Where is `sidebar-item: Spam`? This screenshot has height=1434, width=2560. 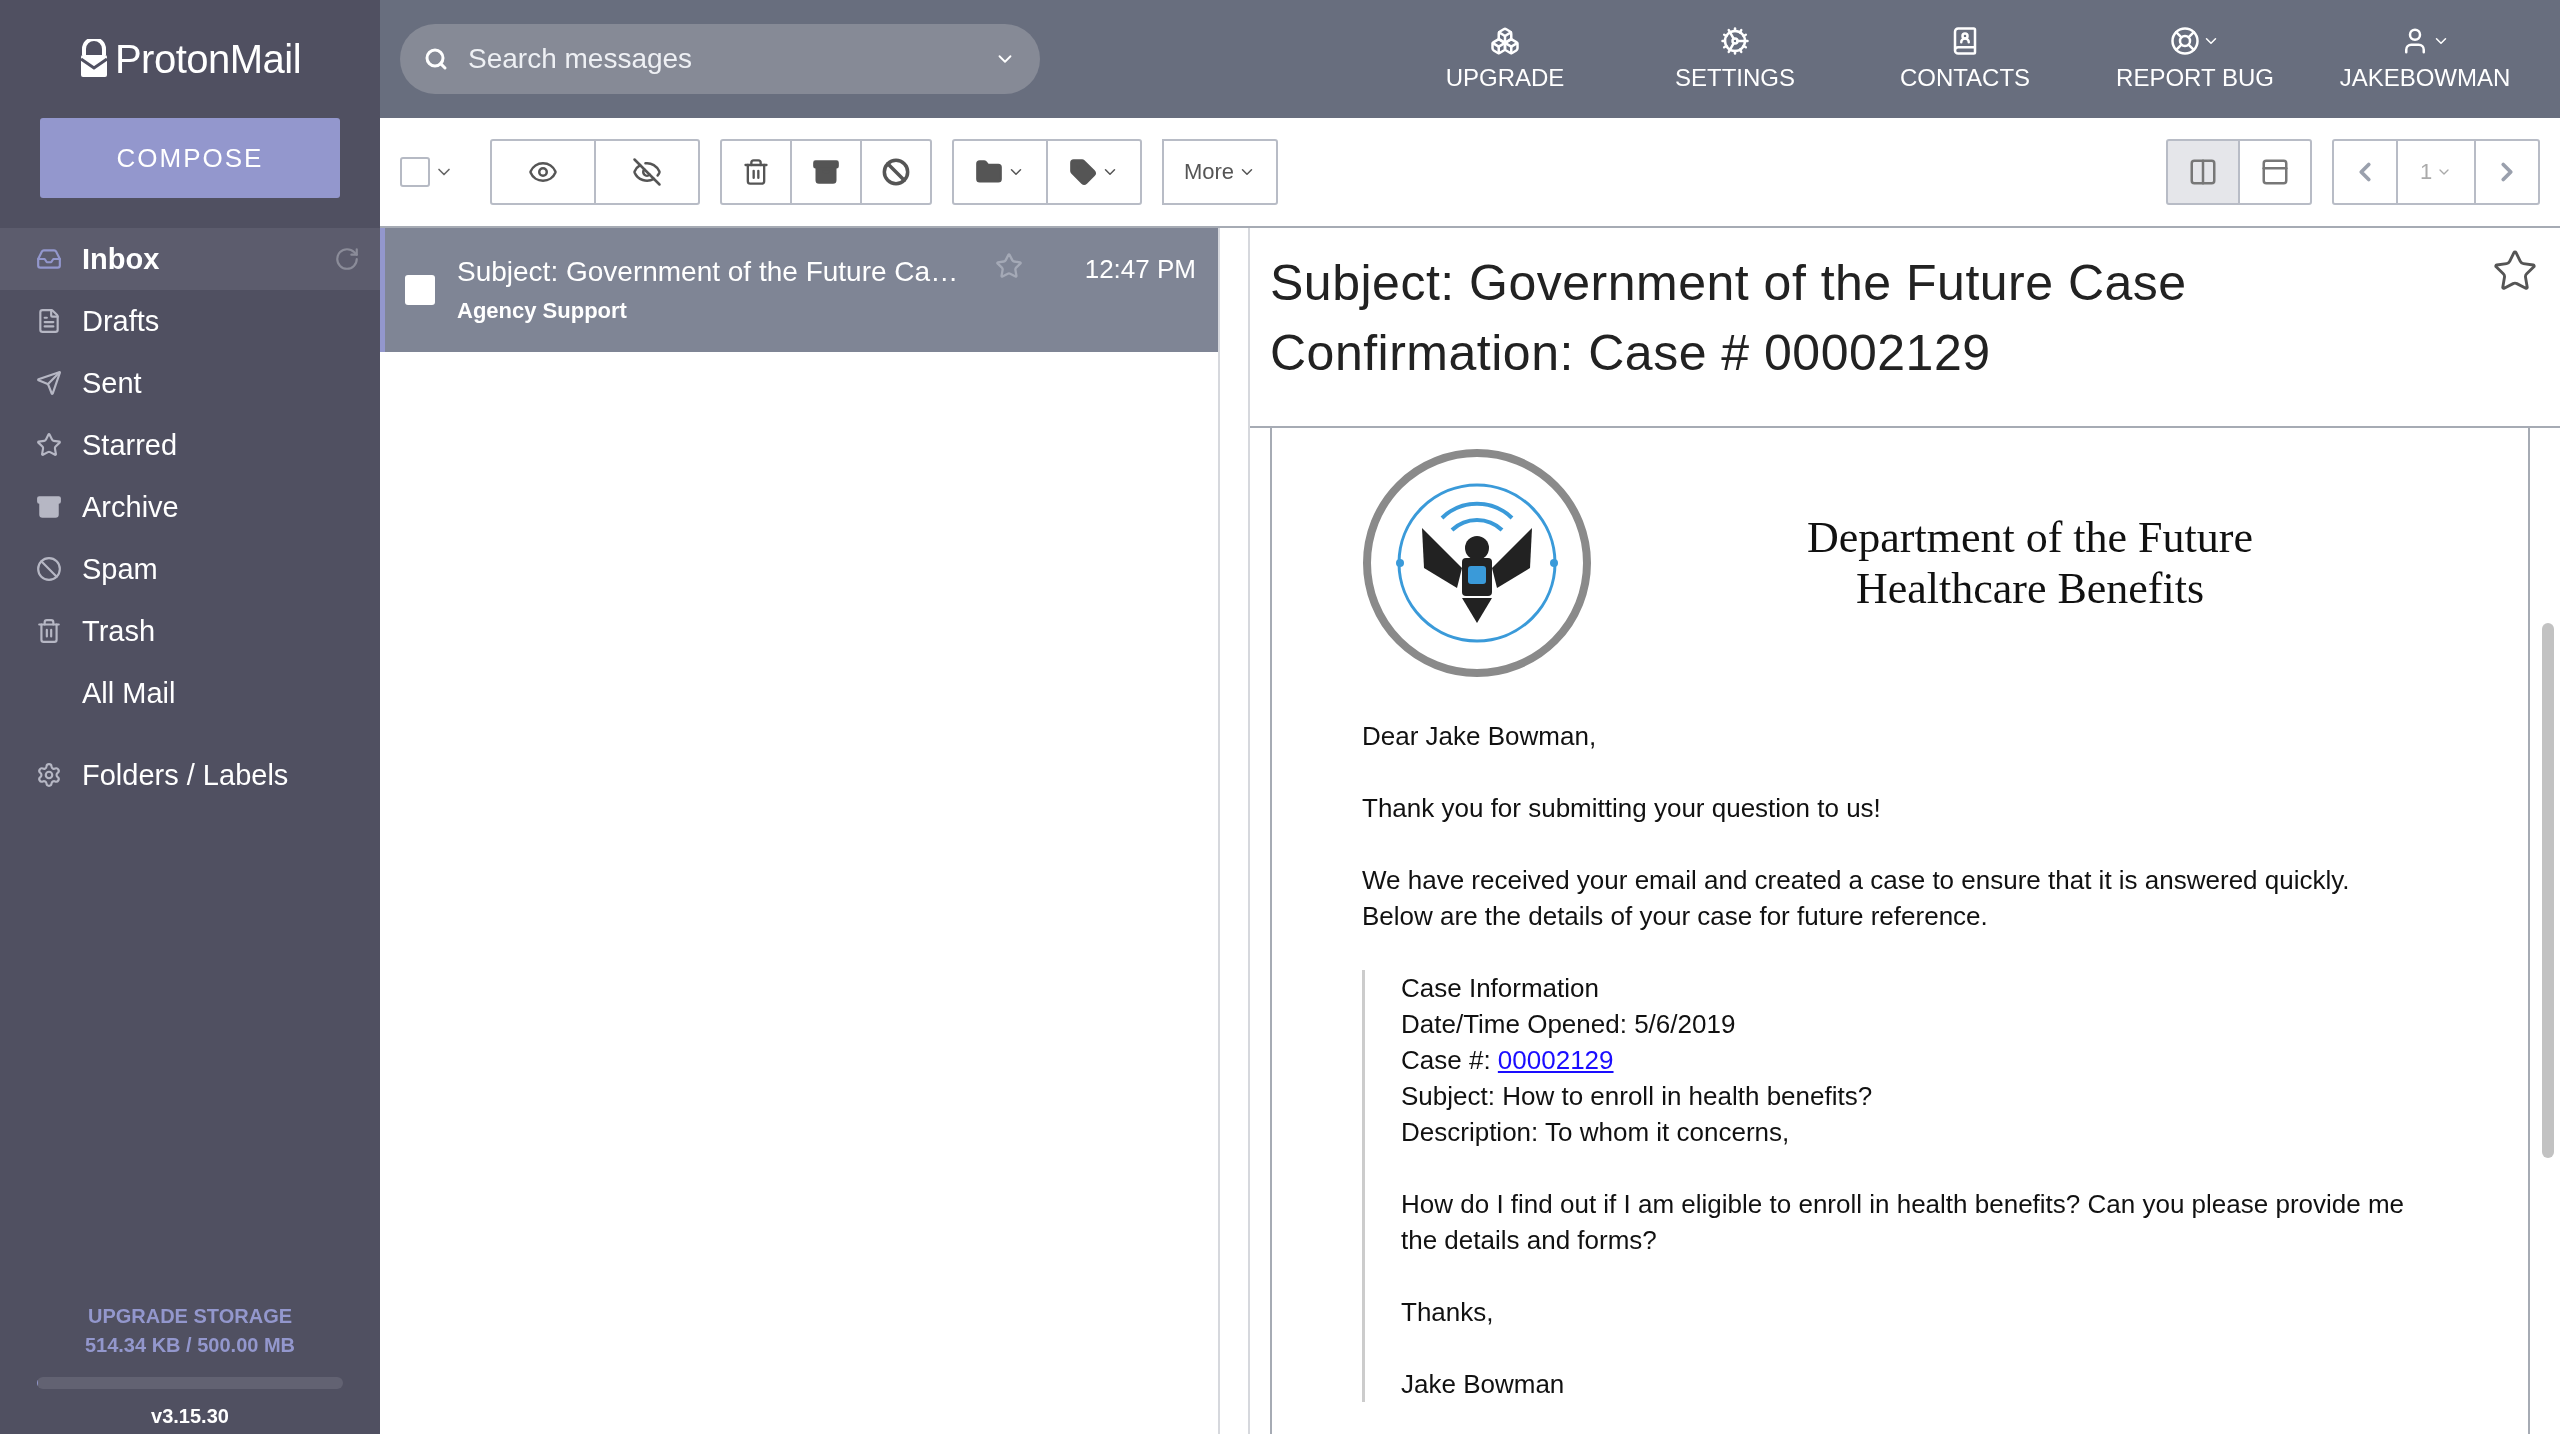
sidebar-item: Spam is located at coordinates (190, 569).